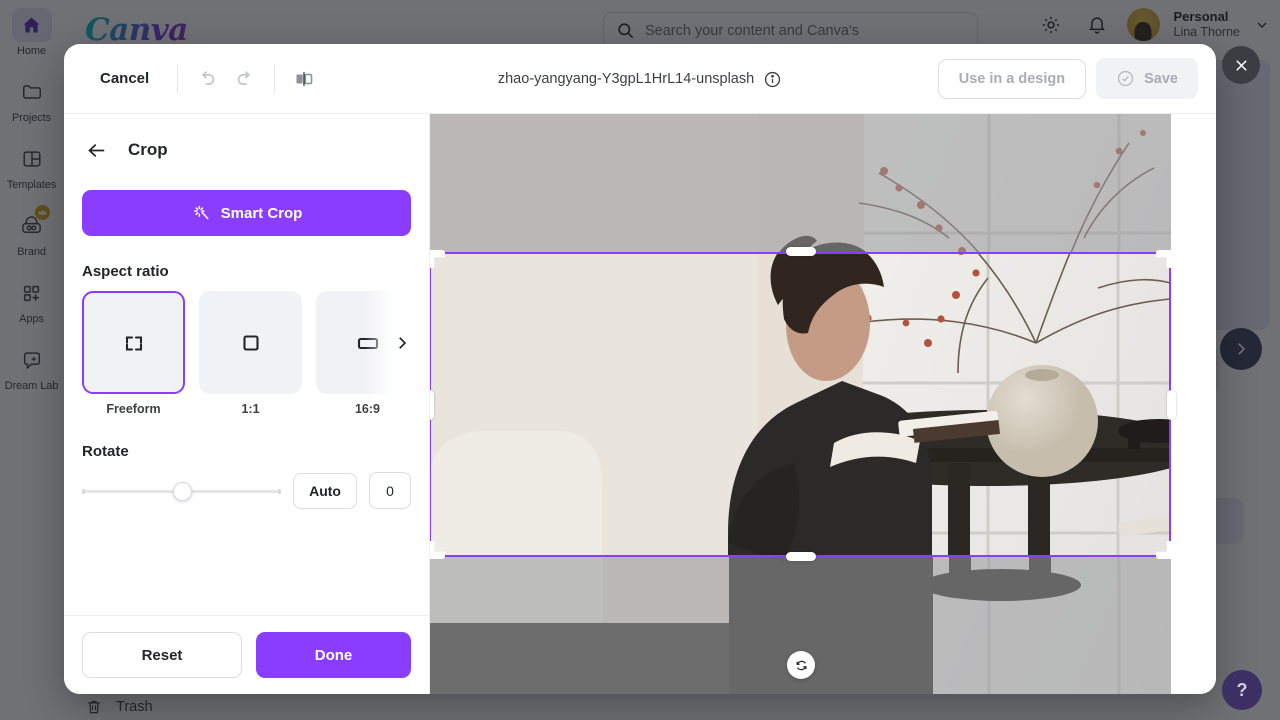 The width and height of the screenshot is (1280, 720). I want to click on rotate-slider, so click(182, 491).